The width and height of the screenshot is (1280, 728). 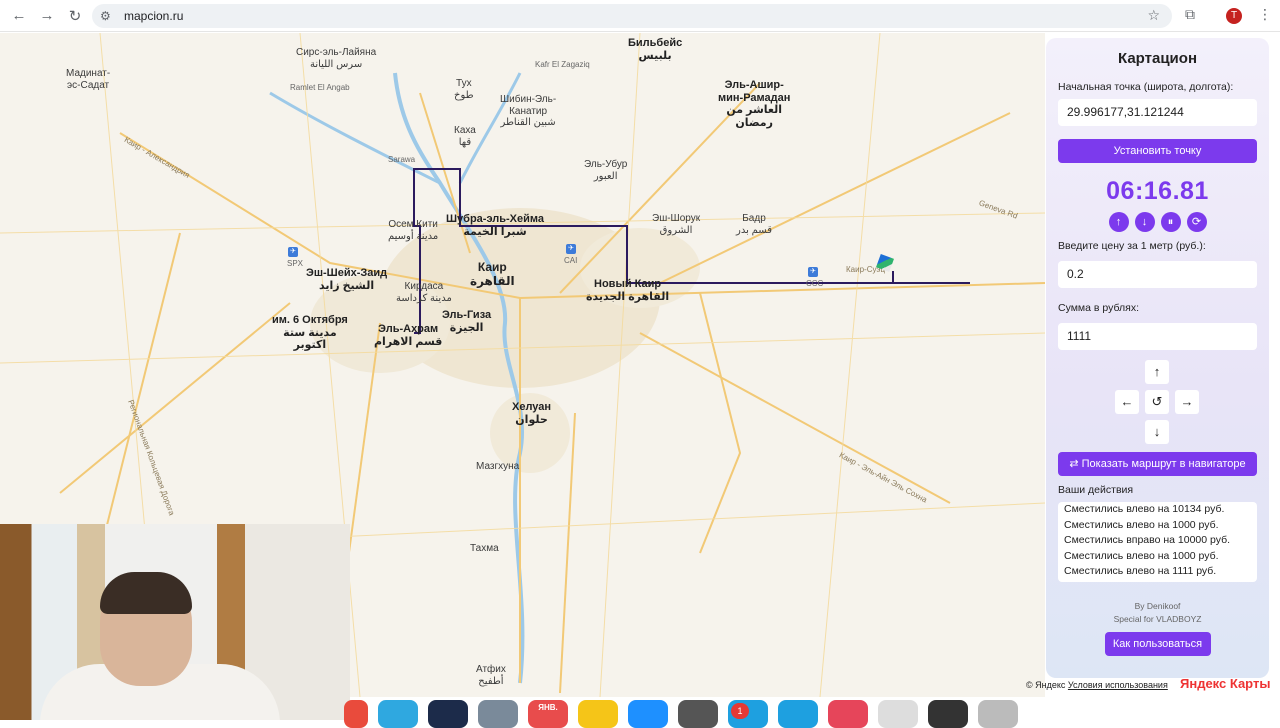 I want to click on city-label-giza: Эль-Гиза الجيزة, so click(x=467, y=321).